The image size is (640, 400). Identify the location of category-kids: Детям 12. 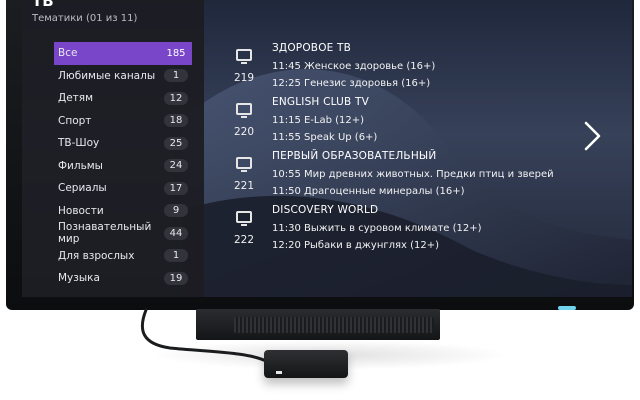
(123, 98).